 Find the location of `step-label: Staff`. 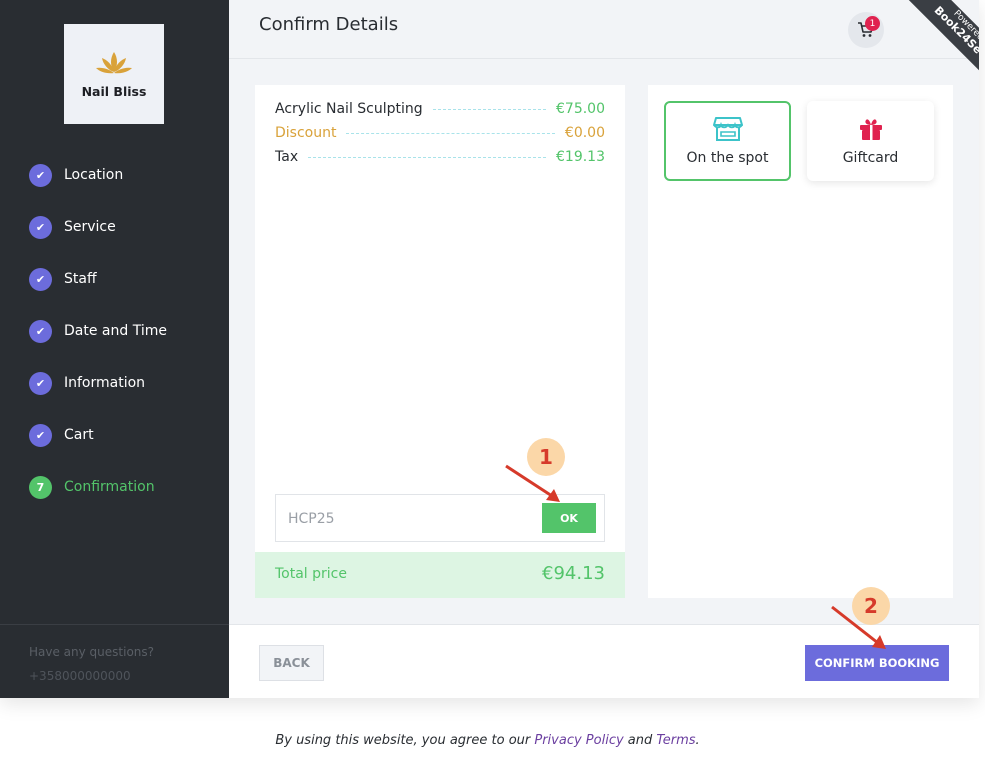

step-label: Staff is located at coordinates (80, 279).